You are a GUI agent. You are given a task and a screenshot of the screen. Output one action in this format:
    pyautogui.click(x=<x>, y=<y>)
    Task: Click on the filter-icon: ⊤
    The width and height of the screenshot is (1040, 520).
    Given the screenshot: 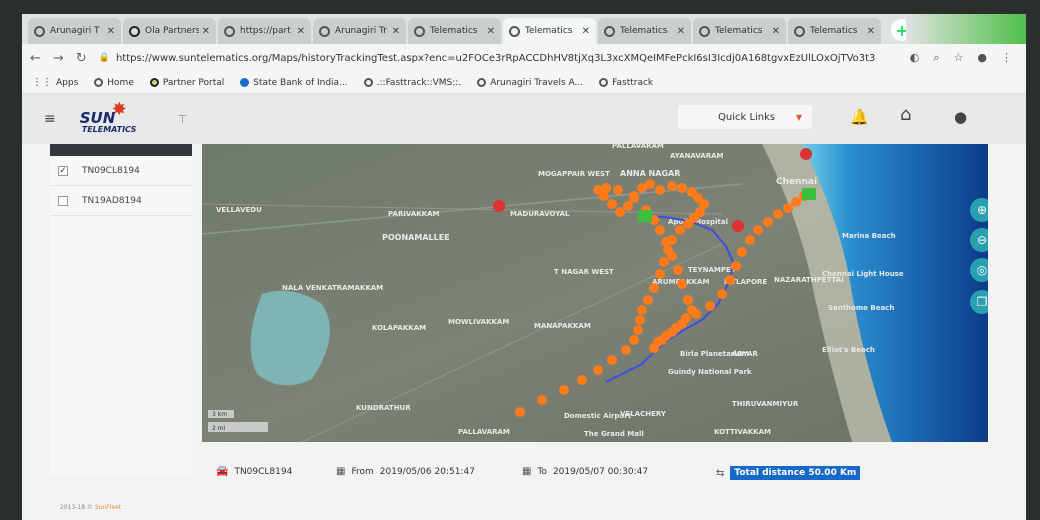 What is the action you would take?
    pyautogui.click(x=183, y=119)
    